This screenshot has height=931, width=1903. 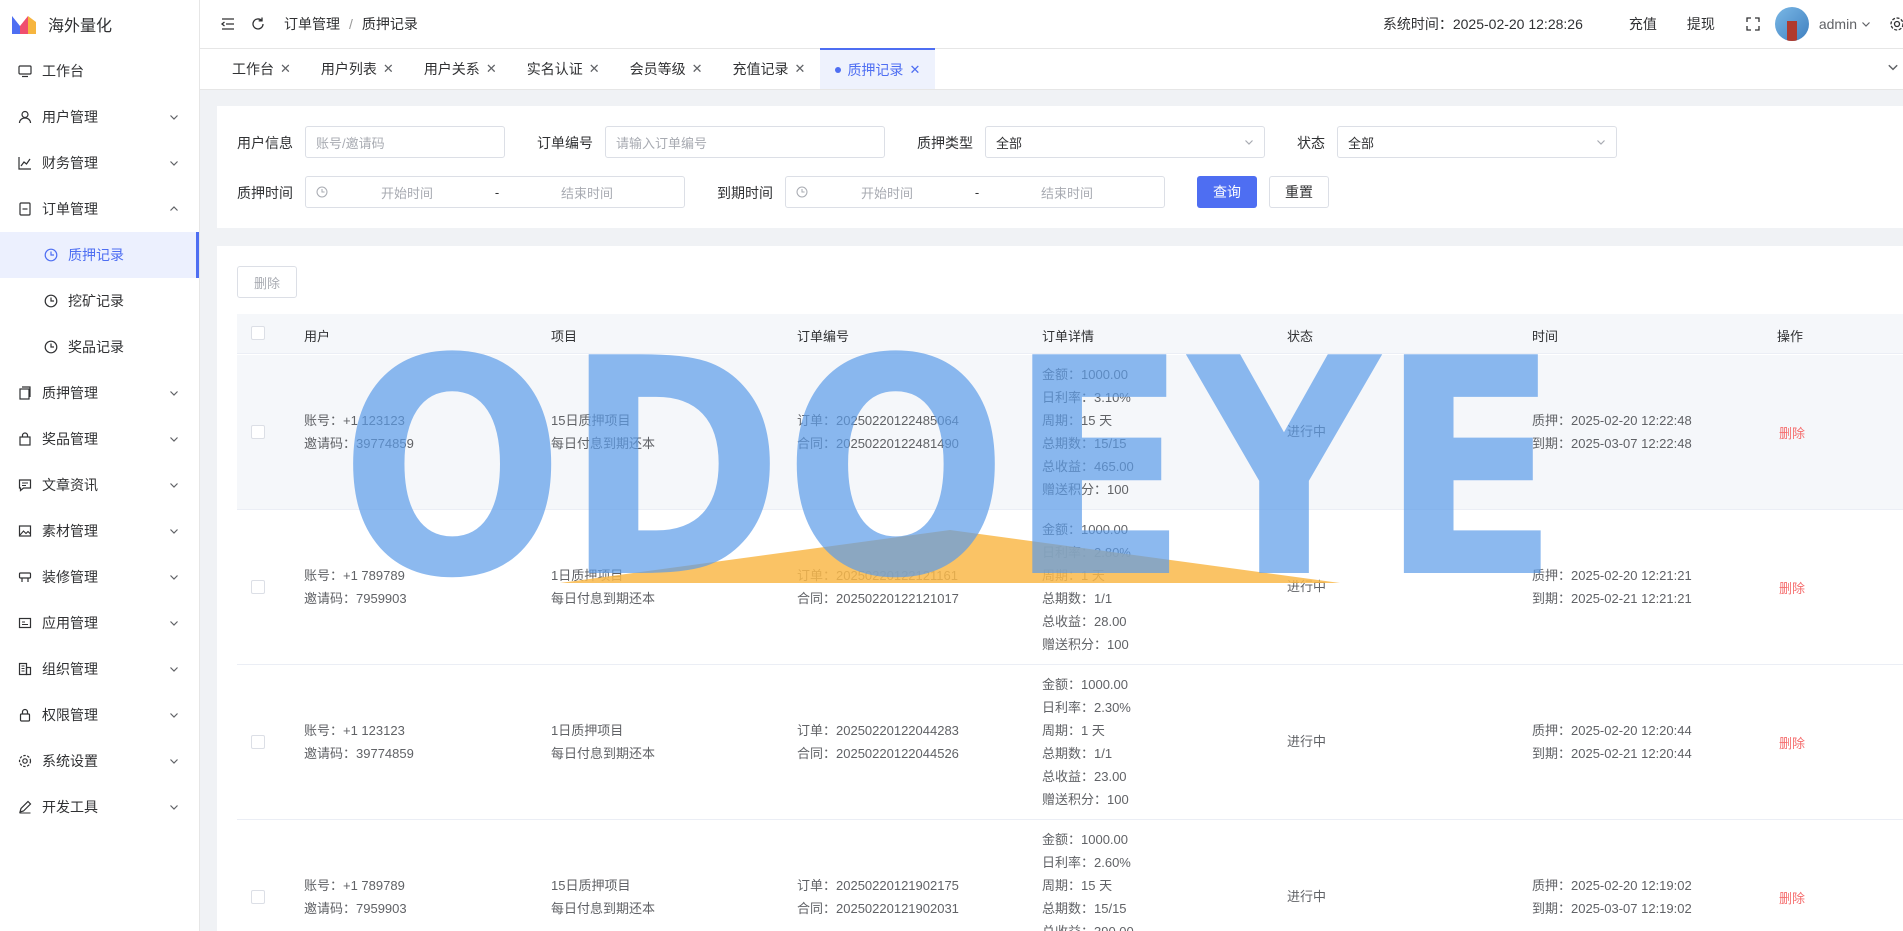 I want to click on detail-periods: 总期数：1/1, so click(x=1077, y=598).